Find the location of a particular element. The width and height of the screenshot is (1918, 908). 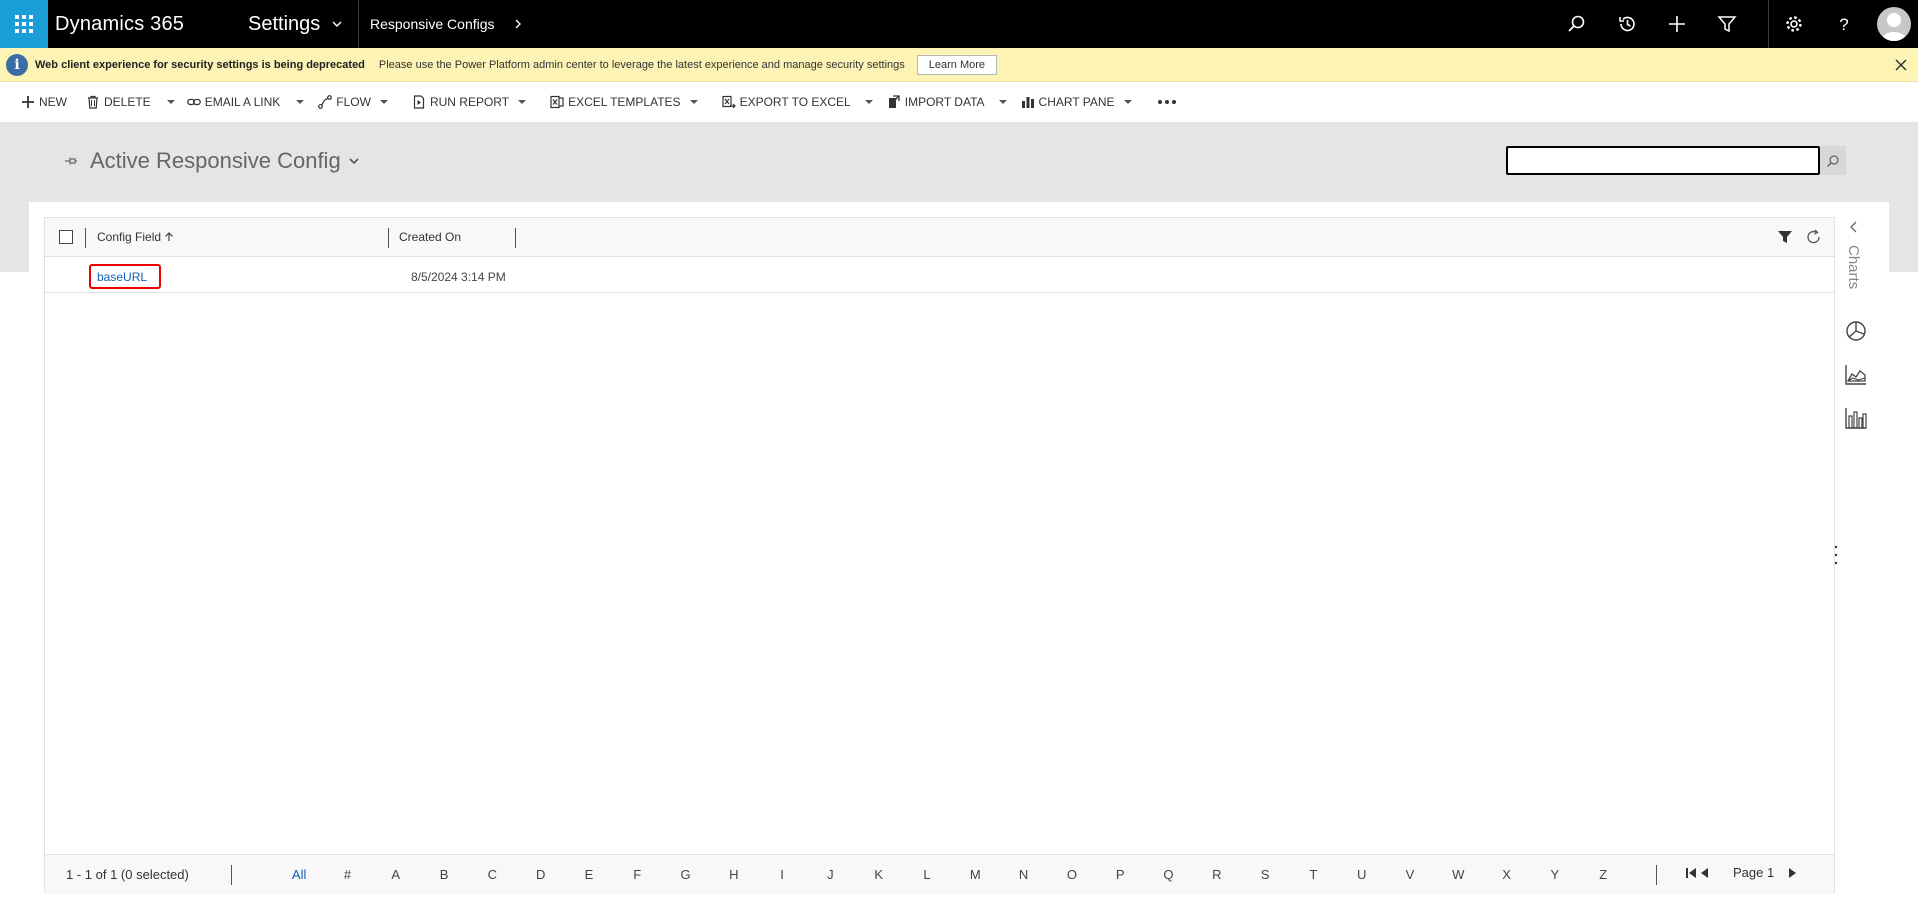

learn-more-button: Learn More is located at coordinates (957, 64).